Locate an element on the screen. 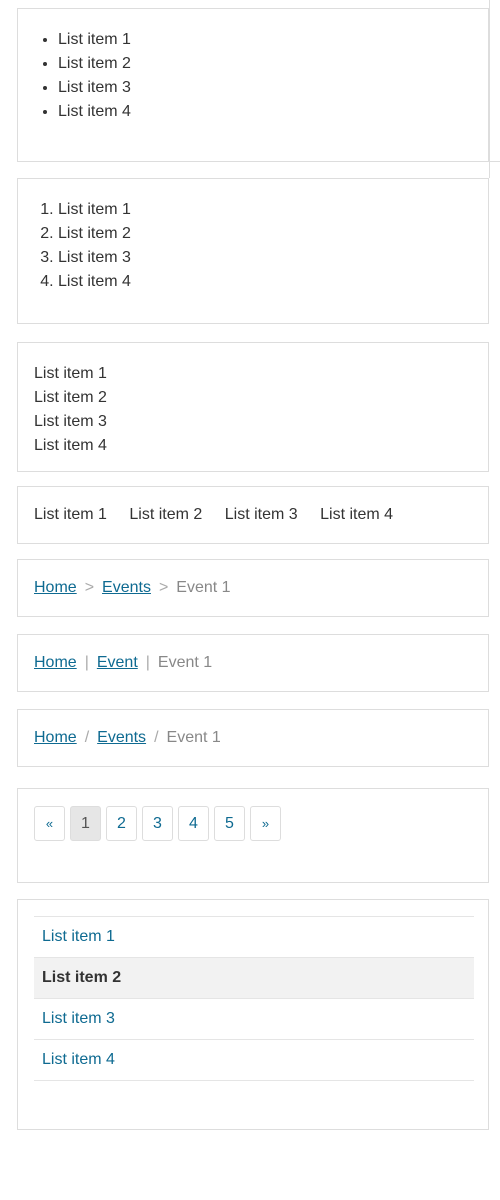  breadcrumb: Home | Event | Event 1 is located at coordinates (123, 663).